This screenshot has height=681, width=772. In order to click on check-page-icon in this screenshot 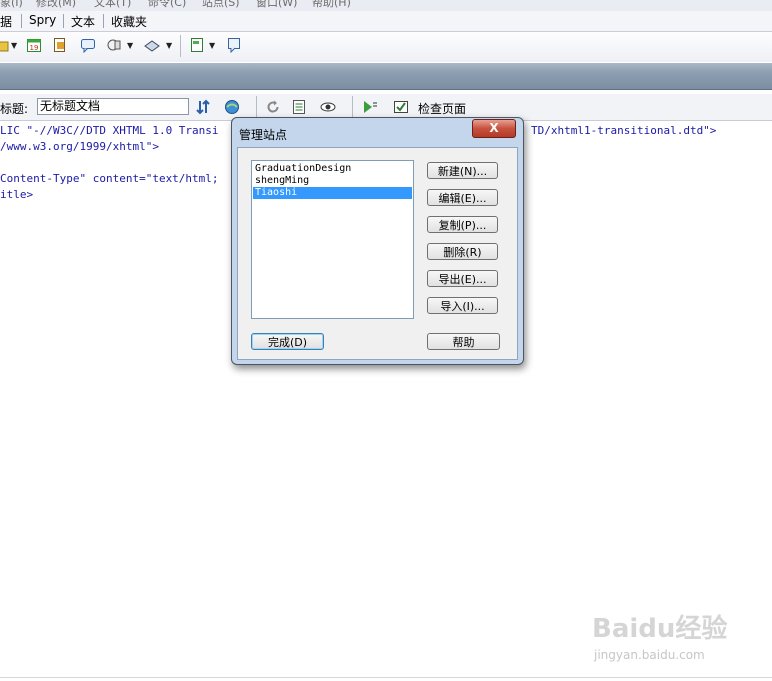, I will do `click(401, 107)`.